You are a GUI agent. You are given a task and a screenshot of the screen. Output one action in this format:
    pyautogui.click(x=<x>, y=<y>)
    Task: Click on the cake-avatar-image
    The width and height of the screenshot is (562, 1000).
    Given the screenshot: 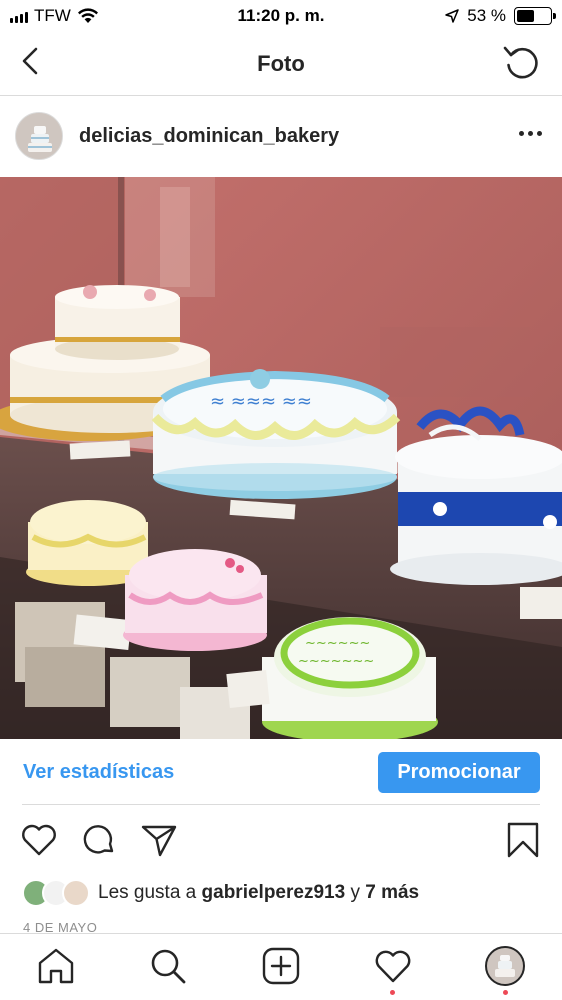 What is the action you would take?
    pyautogui.click(x=39, y=136)
    